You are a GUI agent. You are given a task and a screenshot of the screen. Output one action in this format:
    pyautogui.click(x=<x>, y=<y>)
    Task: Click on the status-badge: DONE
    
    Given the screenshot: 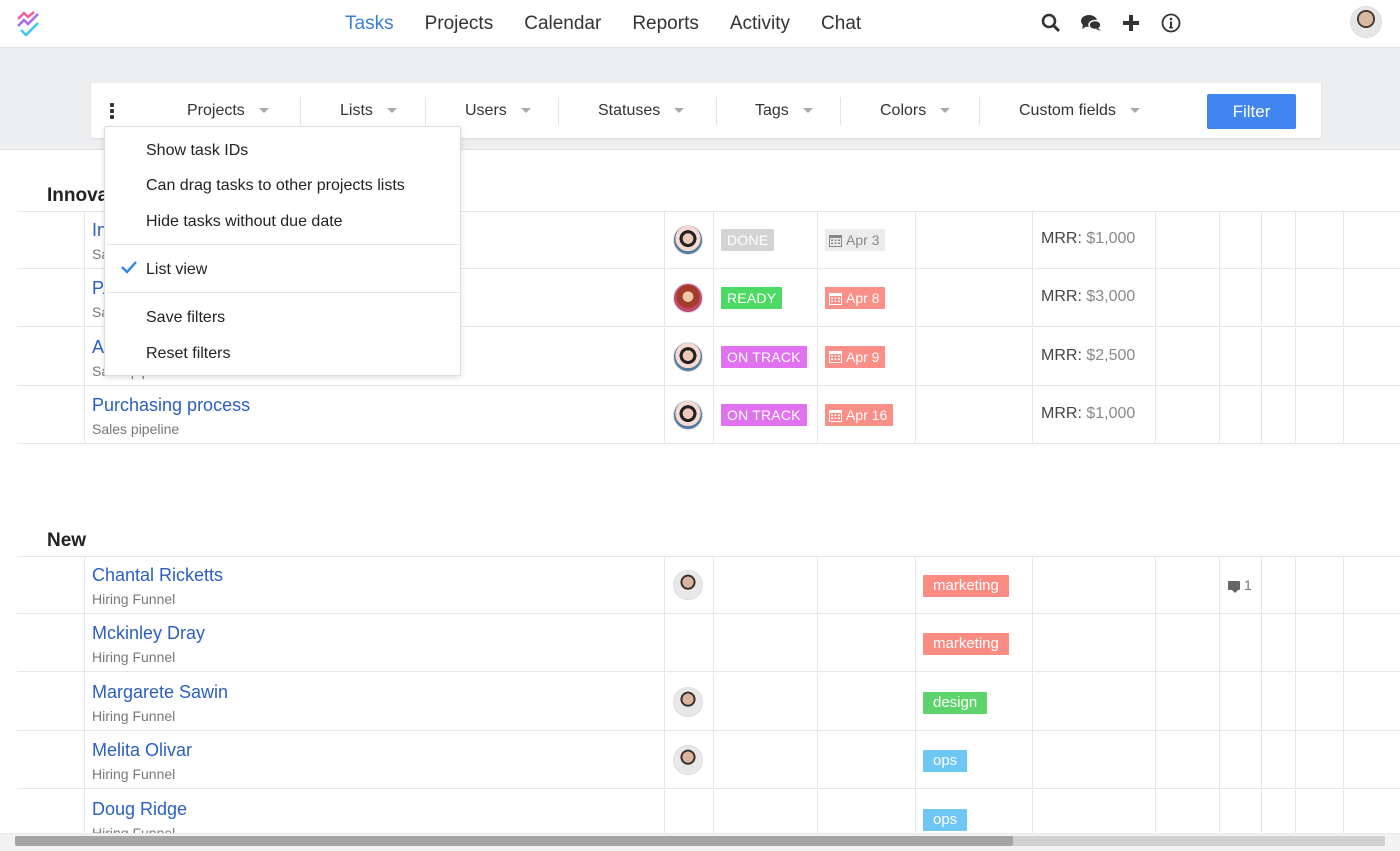 What is the action you would take?
    pyautogui.click(x=748, y=240)
    